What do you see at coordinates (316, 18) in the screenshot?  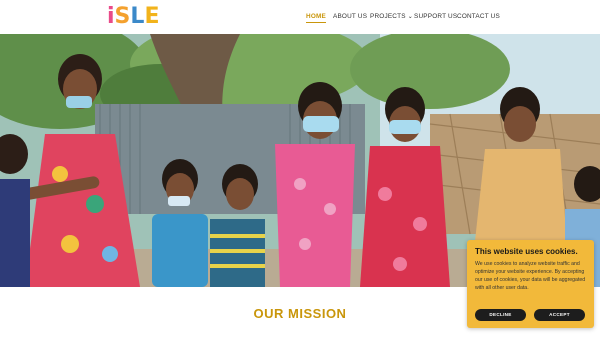 I see `nav-home: HOME` at bounding box center [316, 18].